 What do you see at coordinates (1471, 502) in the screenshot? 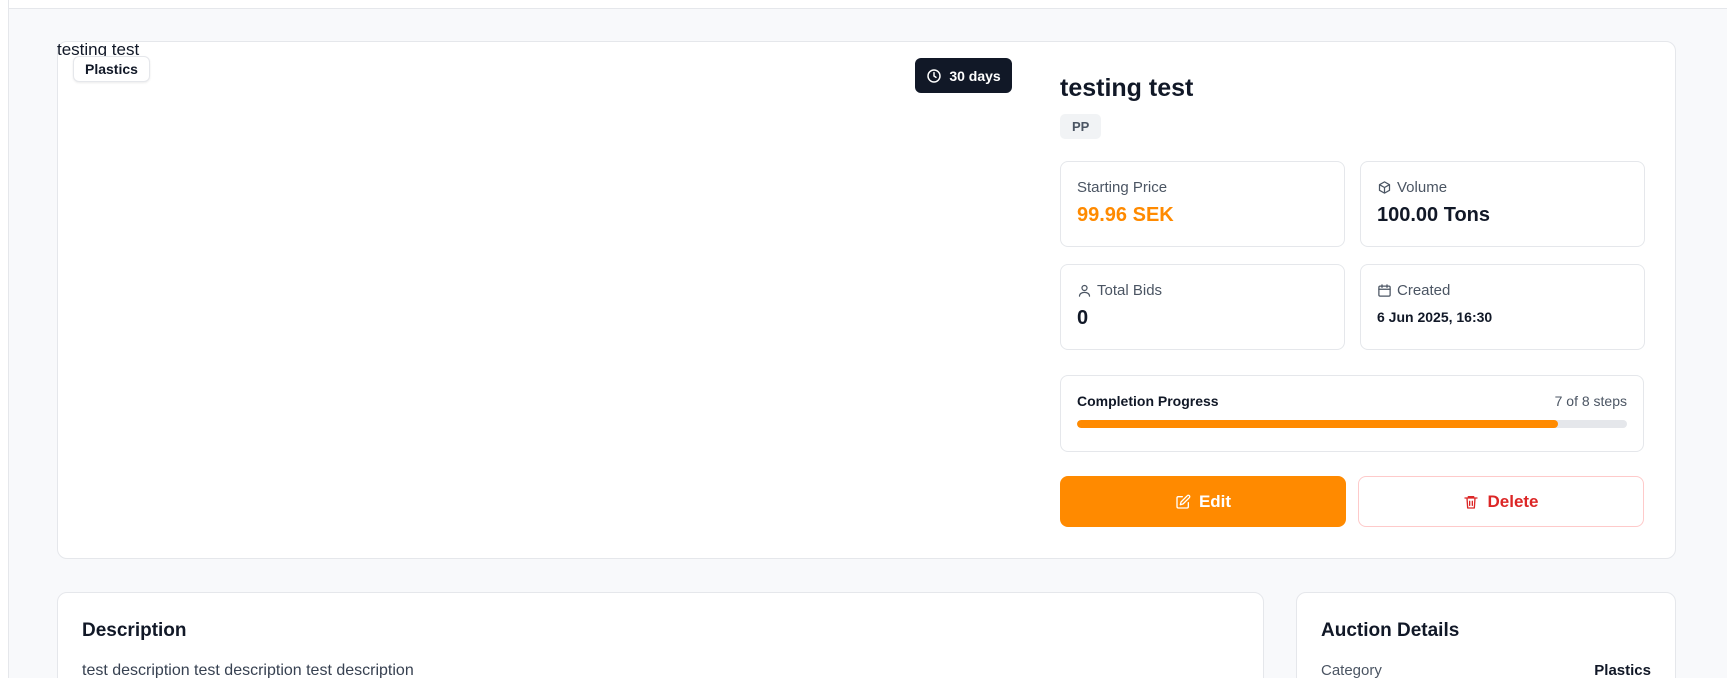
I see `trash-icon` at bounding box center [1471, 502].